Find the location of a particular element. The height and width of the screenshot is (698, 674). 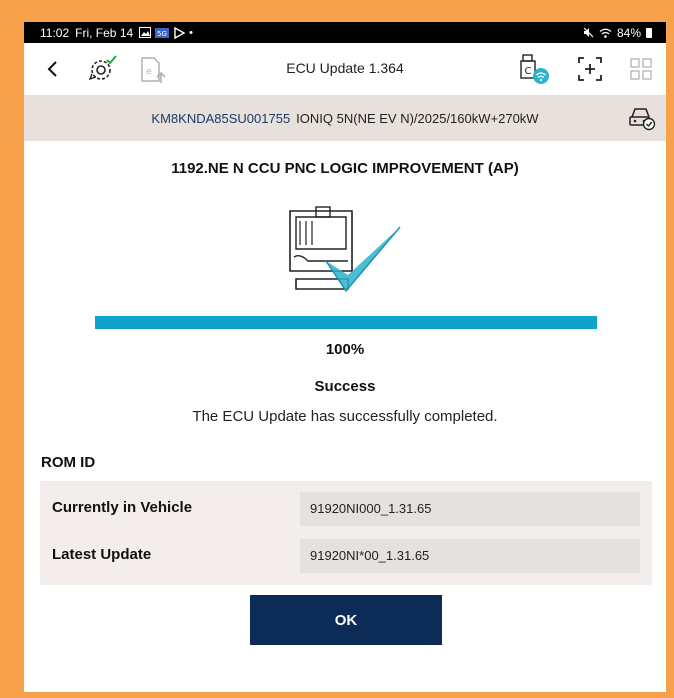

rom-row-value: 91920NI000_1.31.65 is located at coordinates (470, 509).